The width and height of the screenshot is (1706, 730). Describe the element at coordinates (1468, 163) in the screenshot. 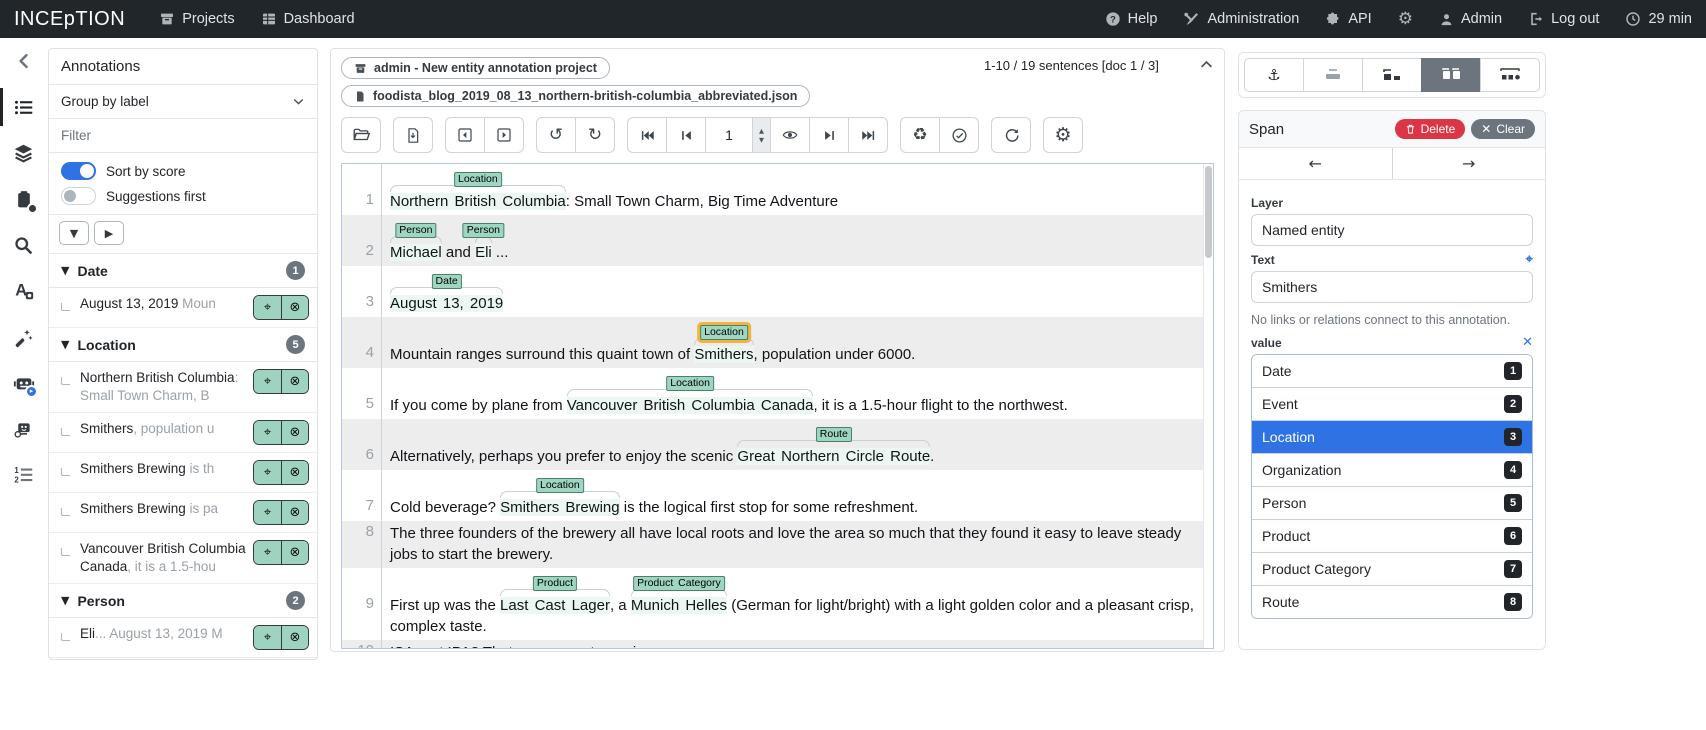

I see `next-annotation-button: →` at that location.